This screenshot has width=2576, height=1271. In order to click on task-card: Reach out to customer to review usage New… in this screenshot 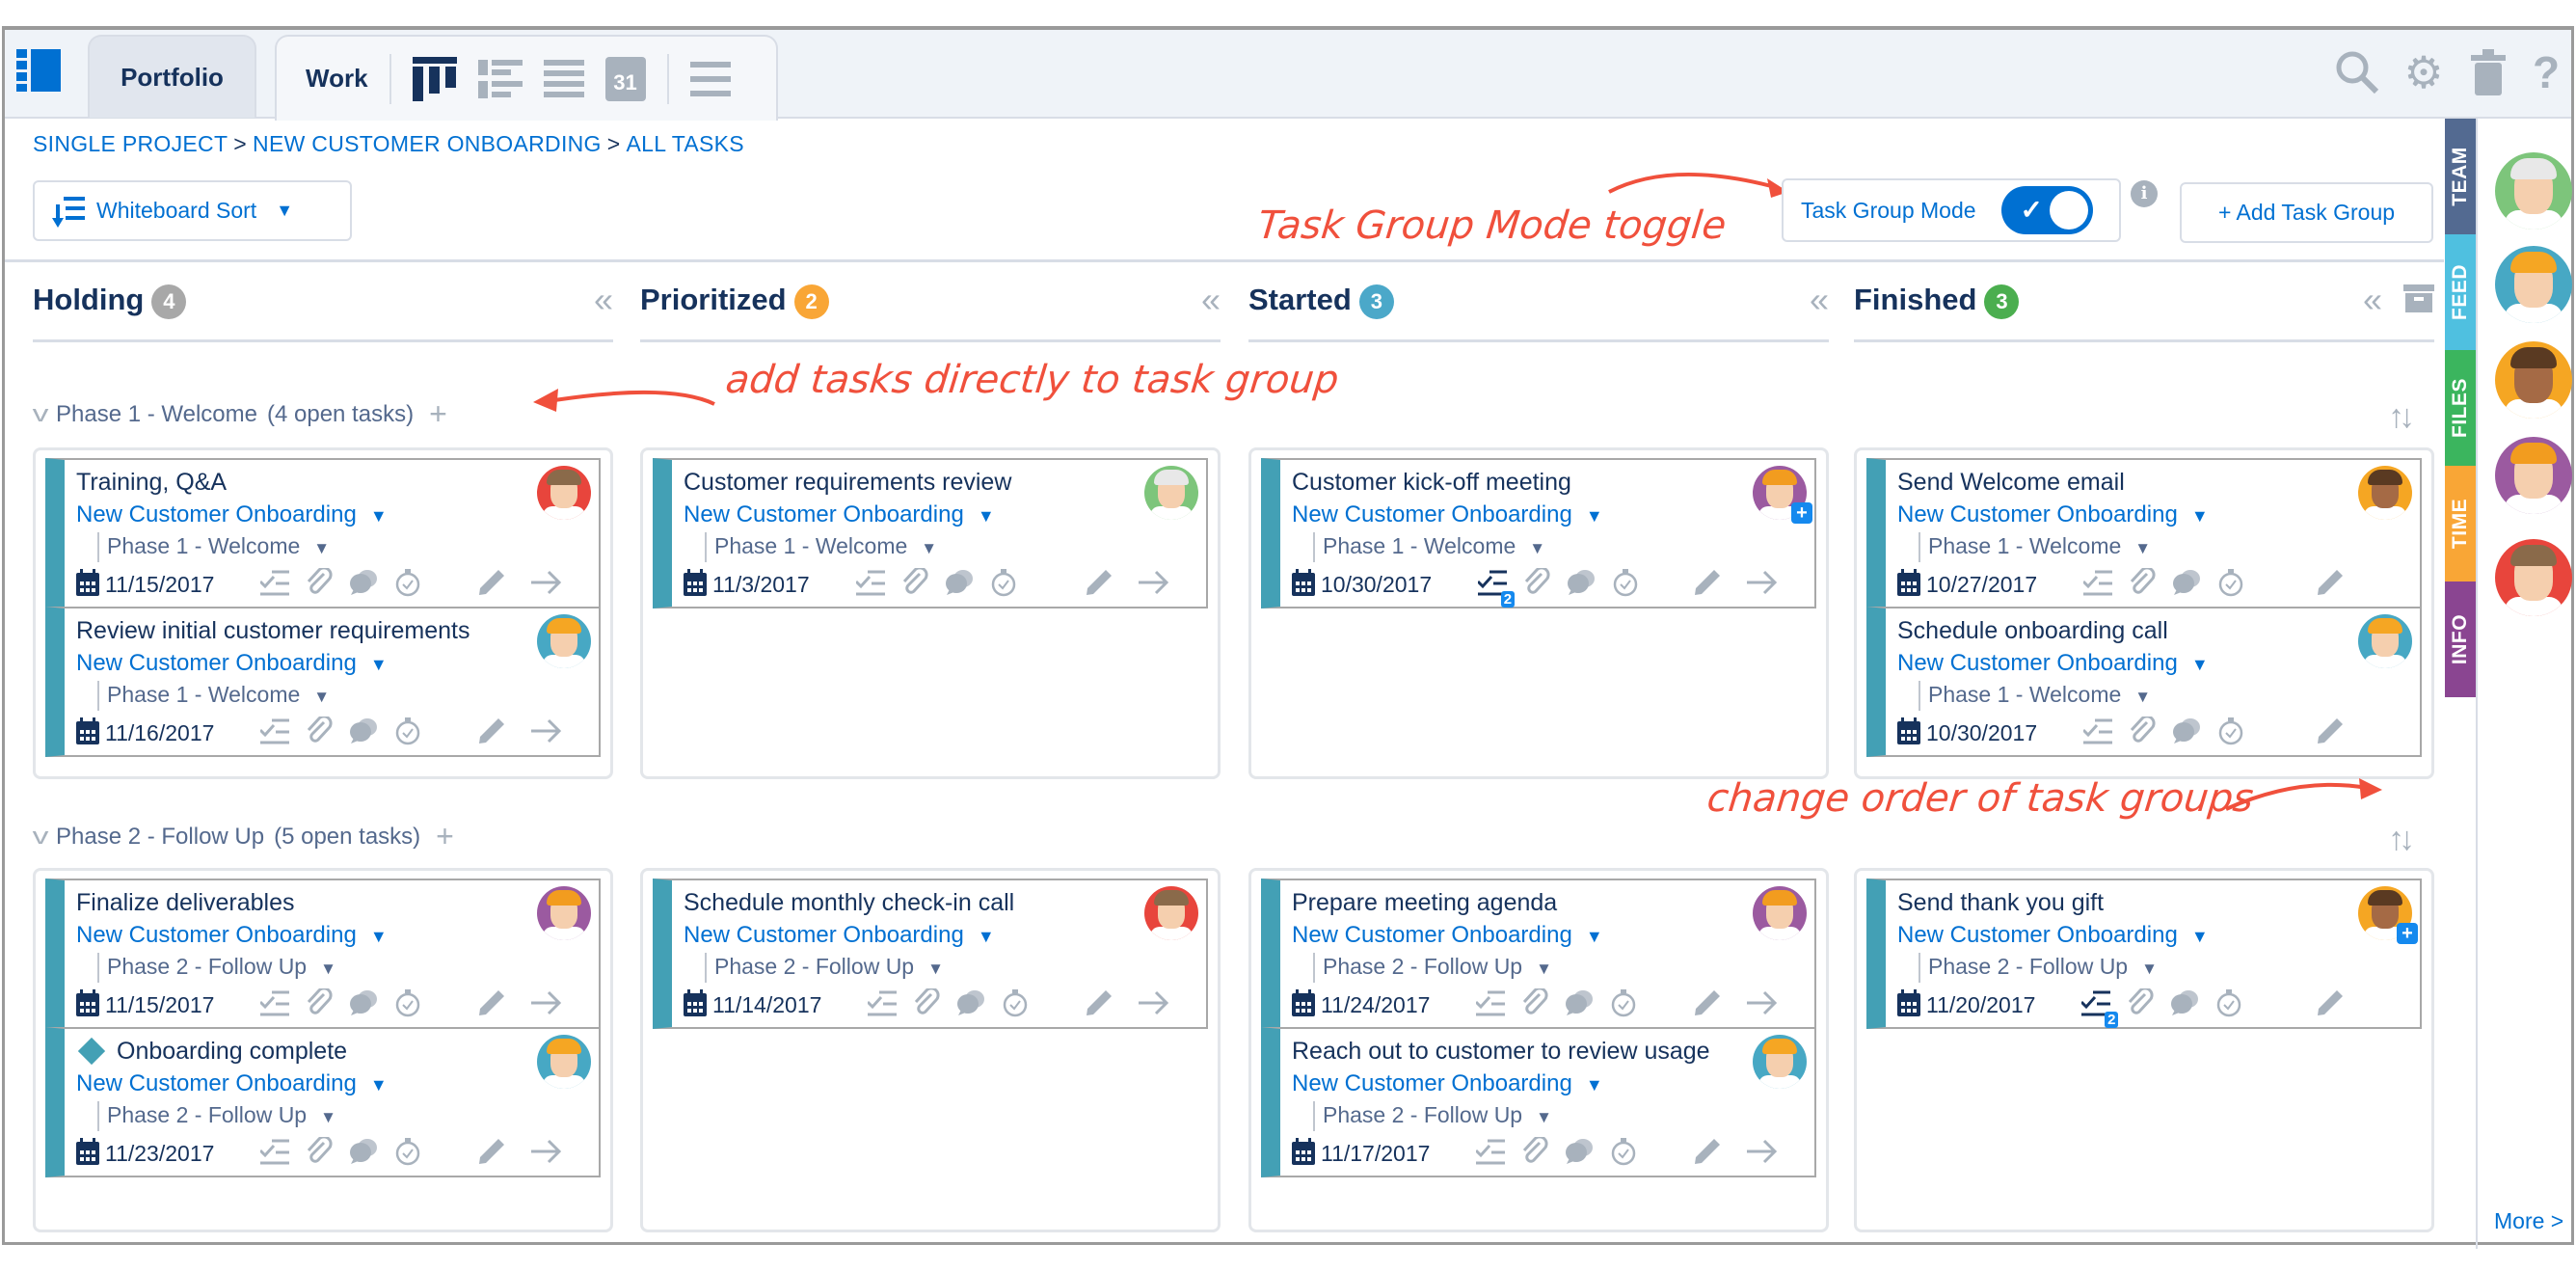, I will do `click(1539, 1102)`.